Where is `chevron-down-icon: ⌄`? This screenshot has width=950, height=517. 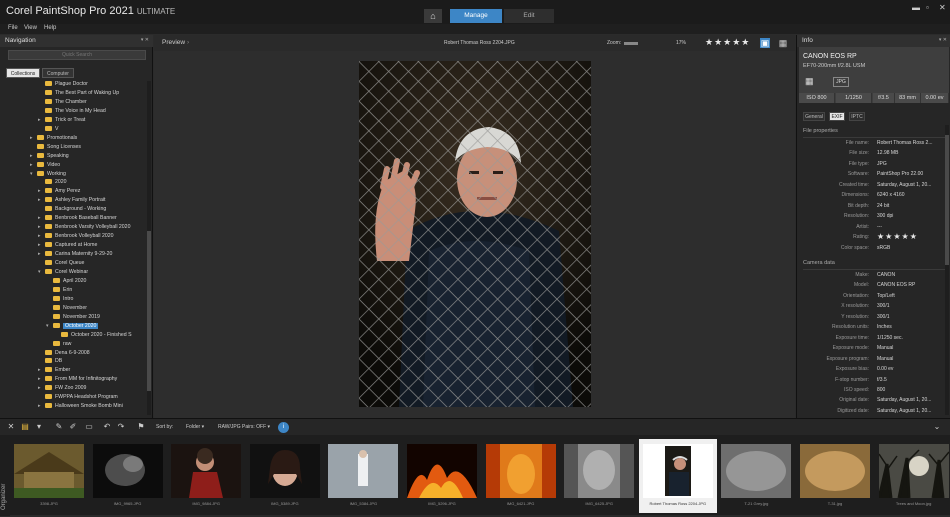
chevron-down-icon: ⌄ is located at coordinates (937, 427).